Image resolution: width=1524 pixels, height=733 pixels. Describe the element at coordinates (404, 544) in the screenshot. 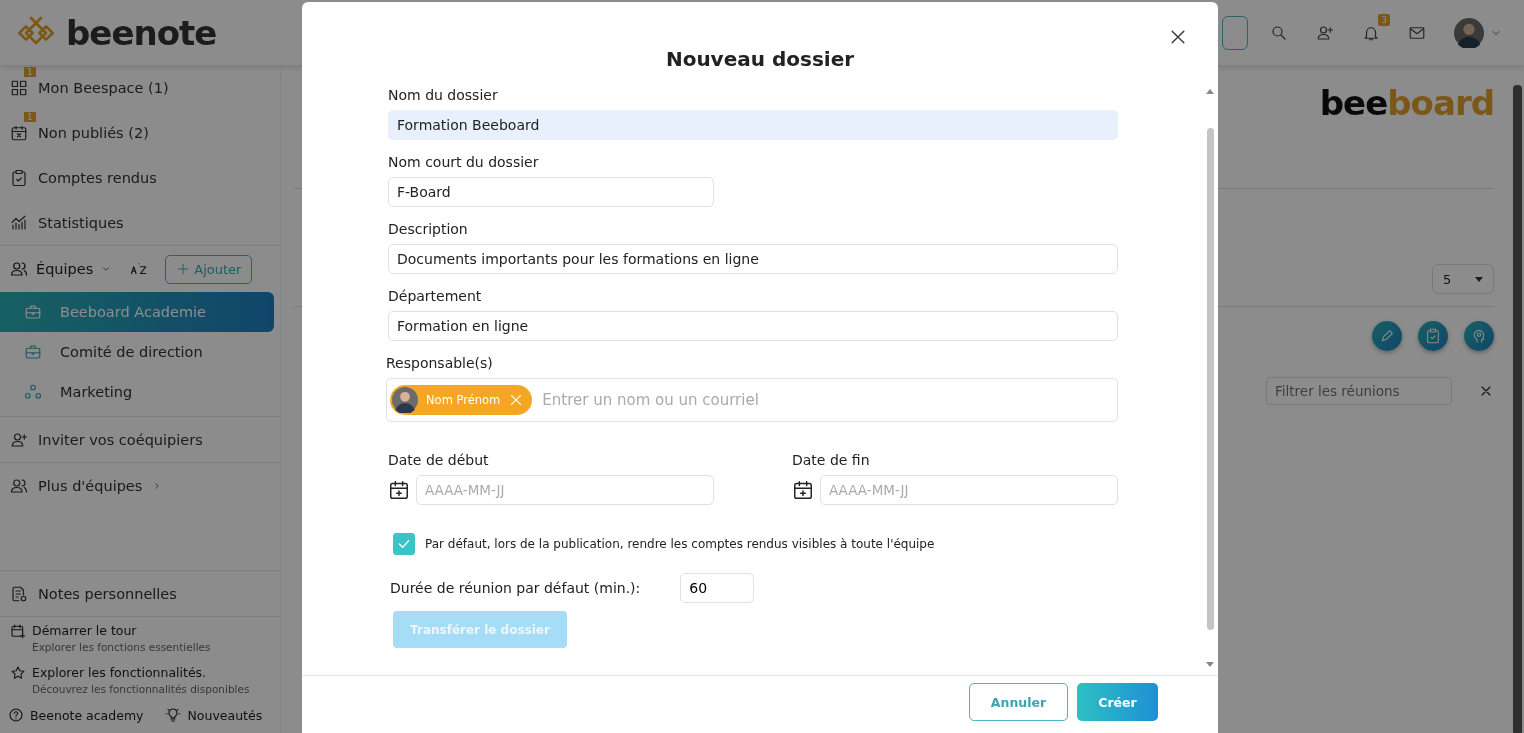

I see `checkbox` at that location.